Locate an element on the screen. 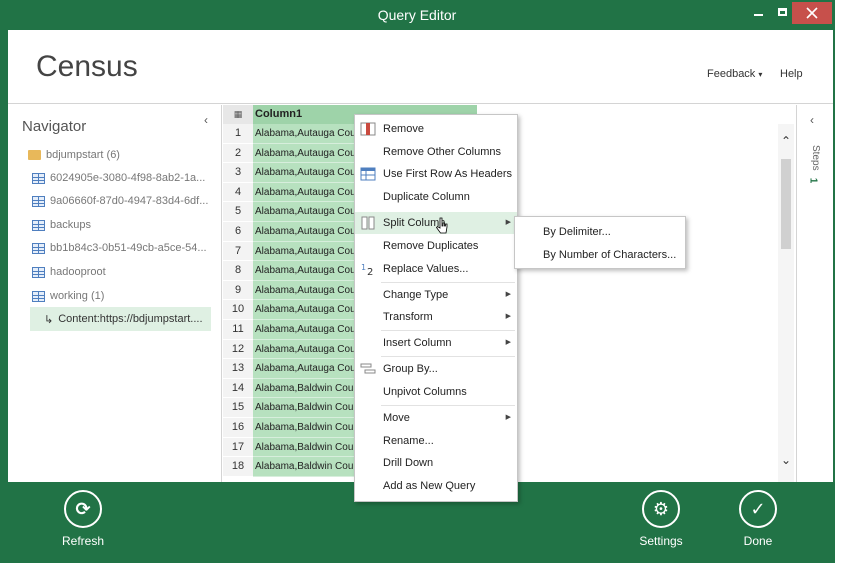 This screenshot has height=563, width=846. menu-item-label: Transform is located at coordinates (408, 317).